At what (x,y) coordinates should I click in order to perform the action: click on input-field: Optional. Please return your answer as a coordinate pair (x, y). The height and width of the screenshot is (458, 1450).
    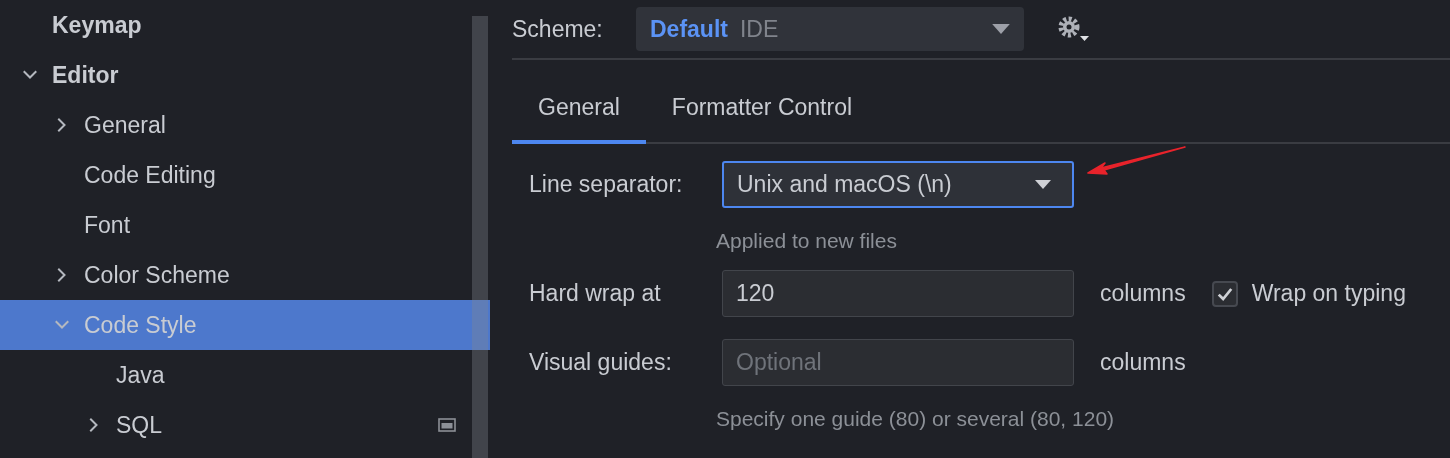
    Looking at the image, I should click on (898, 362).